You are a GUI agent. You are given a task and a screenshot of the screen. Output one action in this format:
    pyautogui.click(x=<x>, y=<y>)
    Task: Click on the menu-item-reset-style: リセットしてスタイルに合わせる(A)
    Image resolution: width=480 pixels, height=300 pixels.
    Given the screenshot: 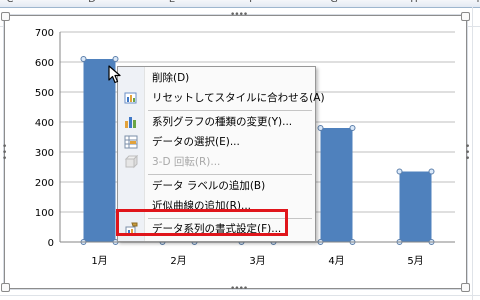 What is the action you would take?
    pyautogui.click(x=221, y=98)
    